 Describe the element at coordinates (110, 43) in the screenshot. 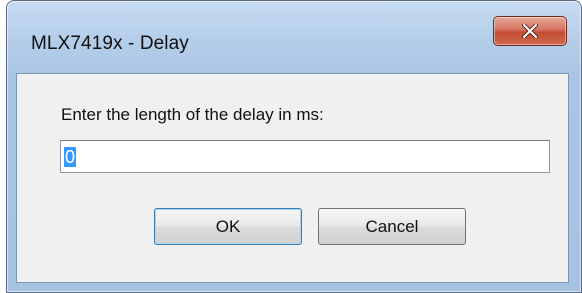

I see `window-title: MLX7419x - Delay` at that location.